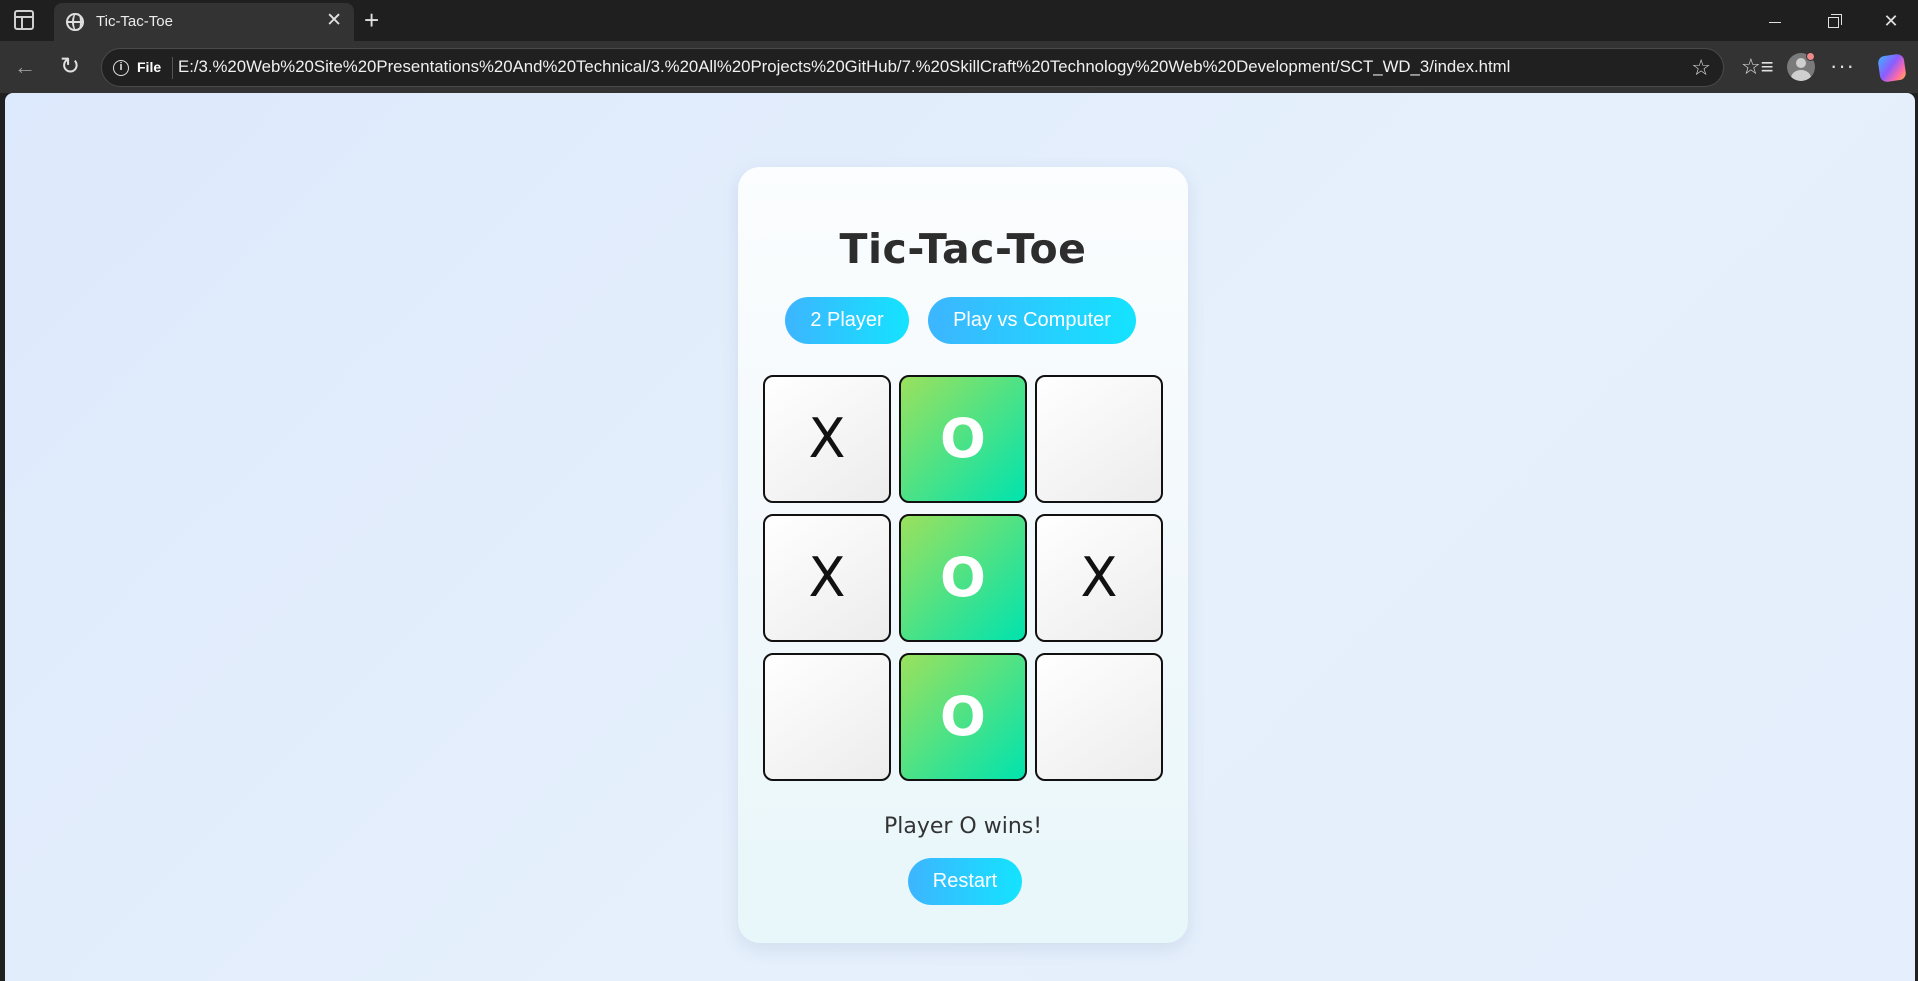  I want to click on board-cell-2: O, so click(963, 439).